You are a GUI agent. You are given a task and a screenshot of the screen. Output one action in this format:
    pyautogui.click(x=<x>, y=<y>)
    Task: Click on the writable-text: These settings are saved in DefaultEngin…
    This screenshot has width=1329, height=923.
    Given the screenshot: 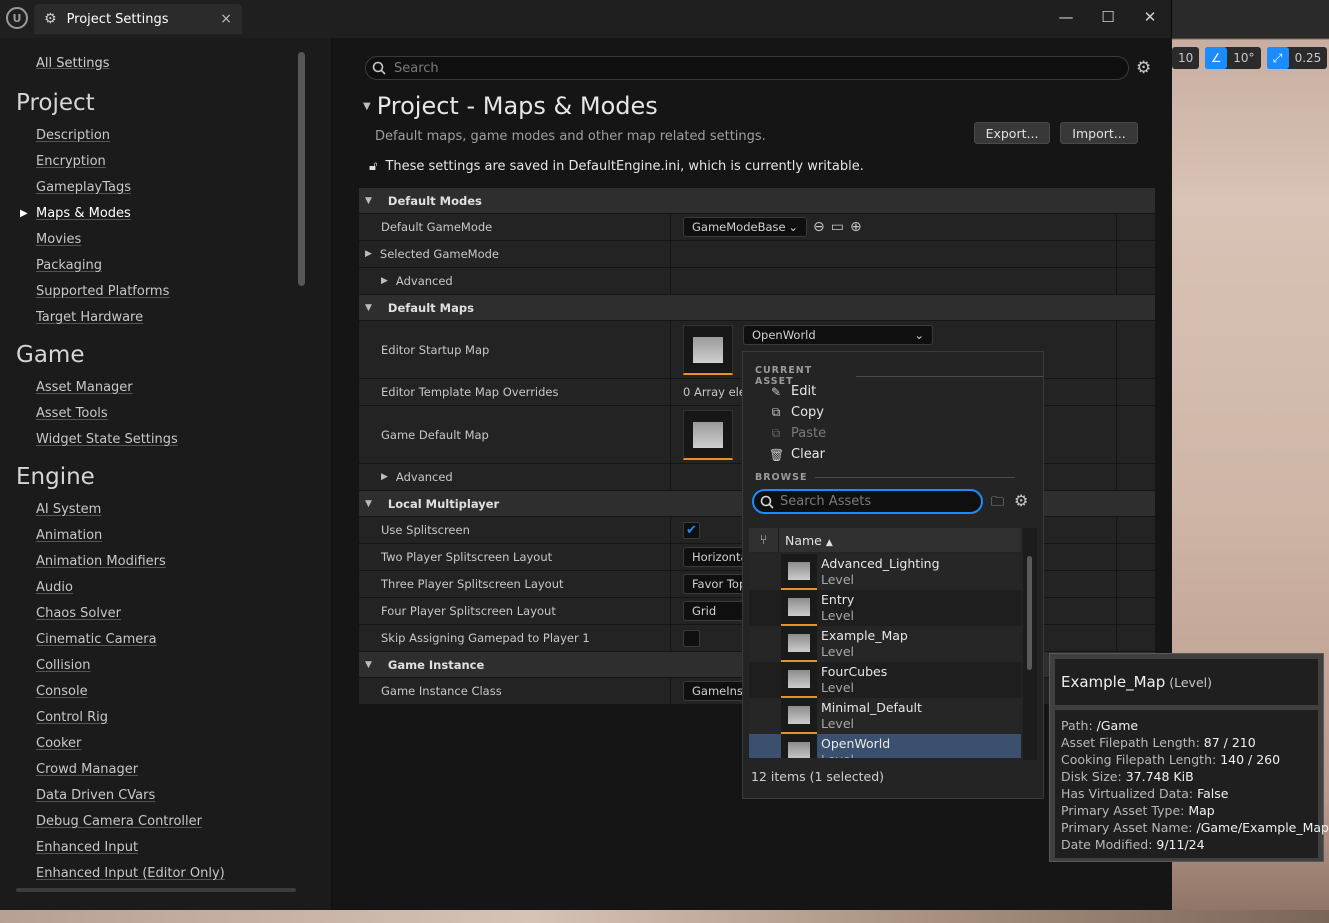 What is the action you would take?
    pyautogui.click(x=624, y=166)
    